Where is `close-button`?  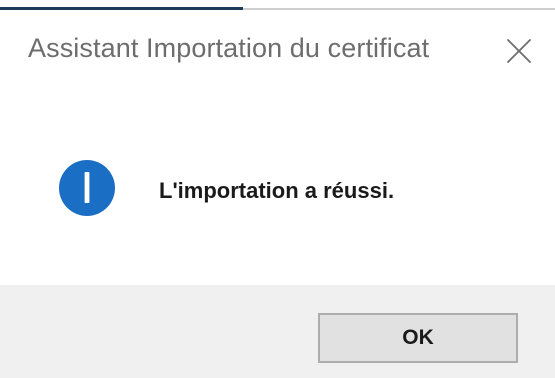
close-button is located at coordinates (518, 52).